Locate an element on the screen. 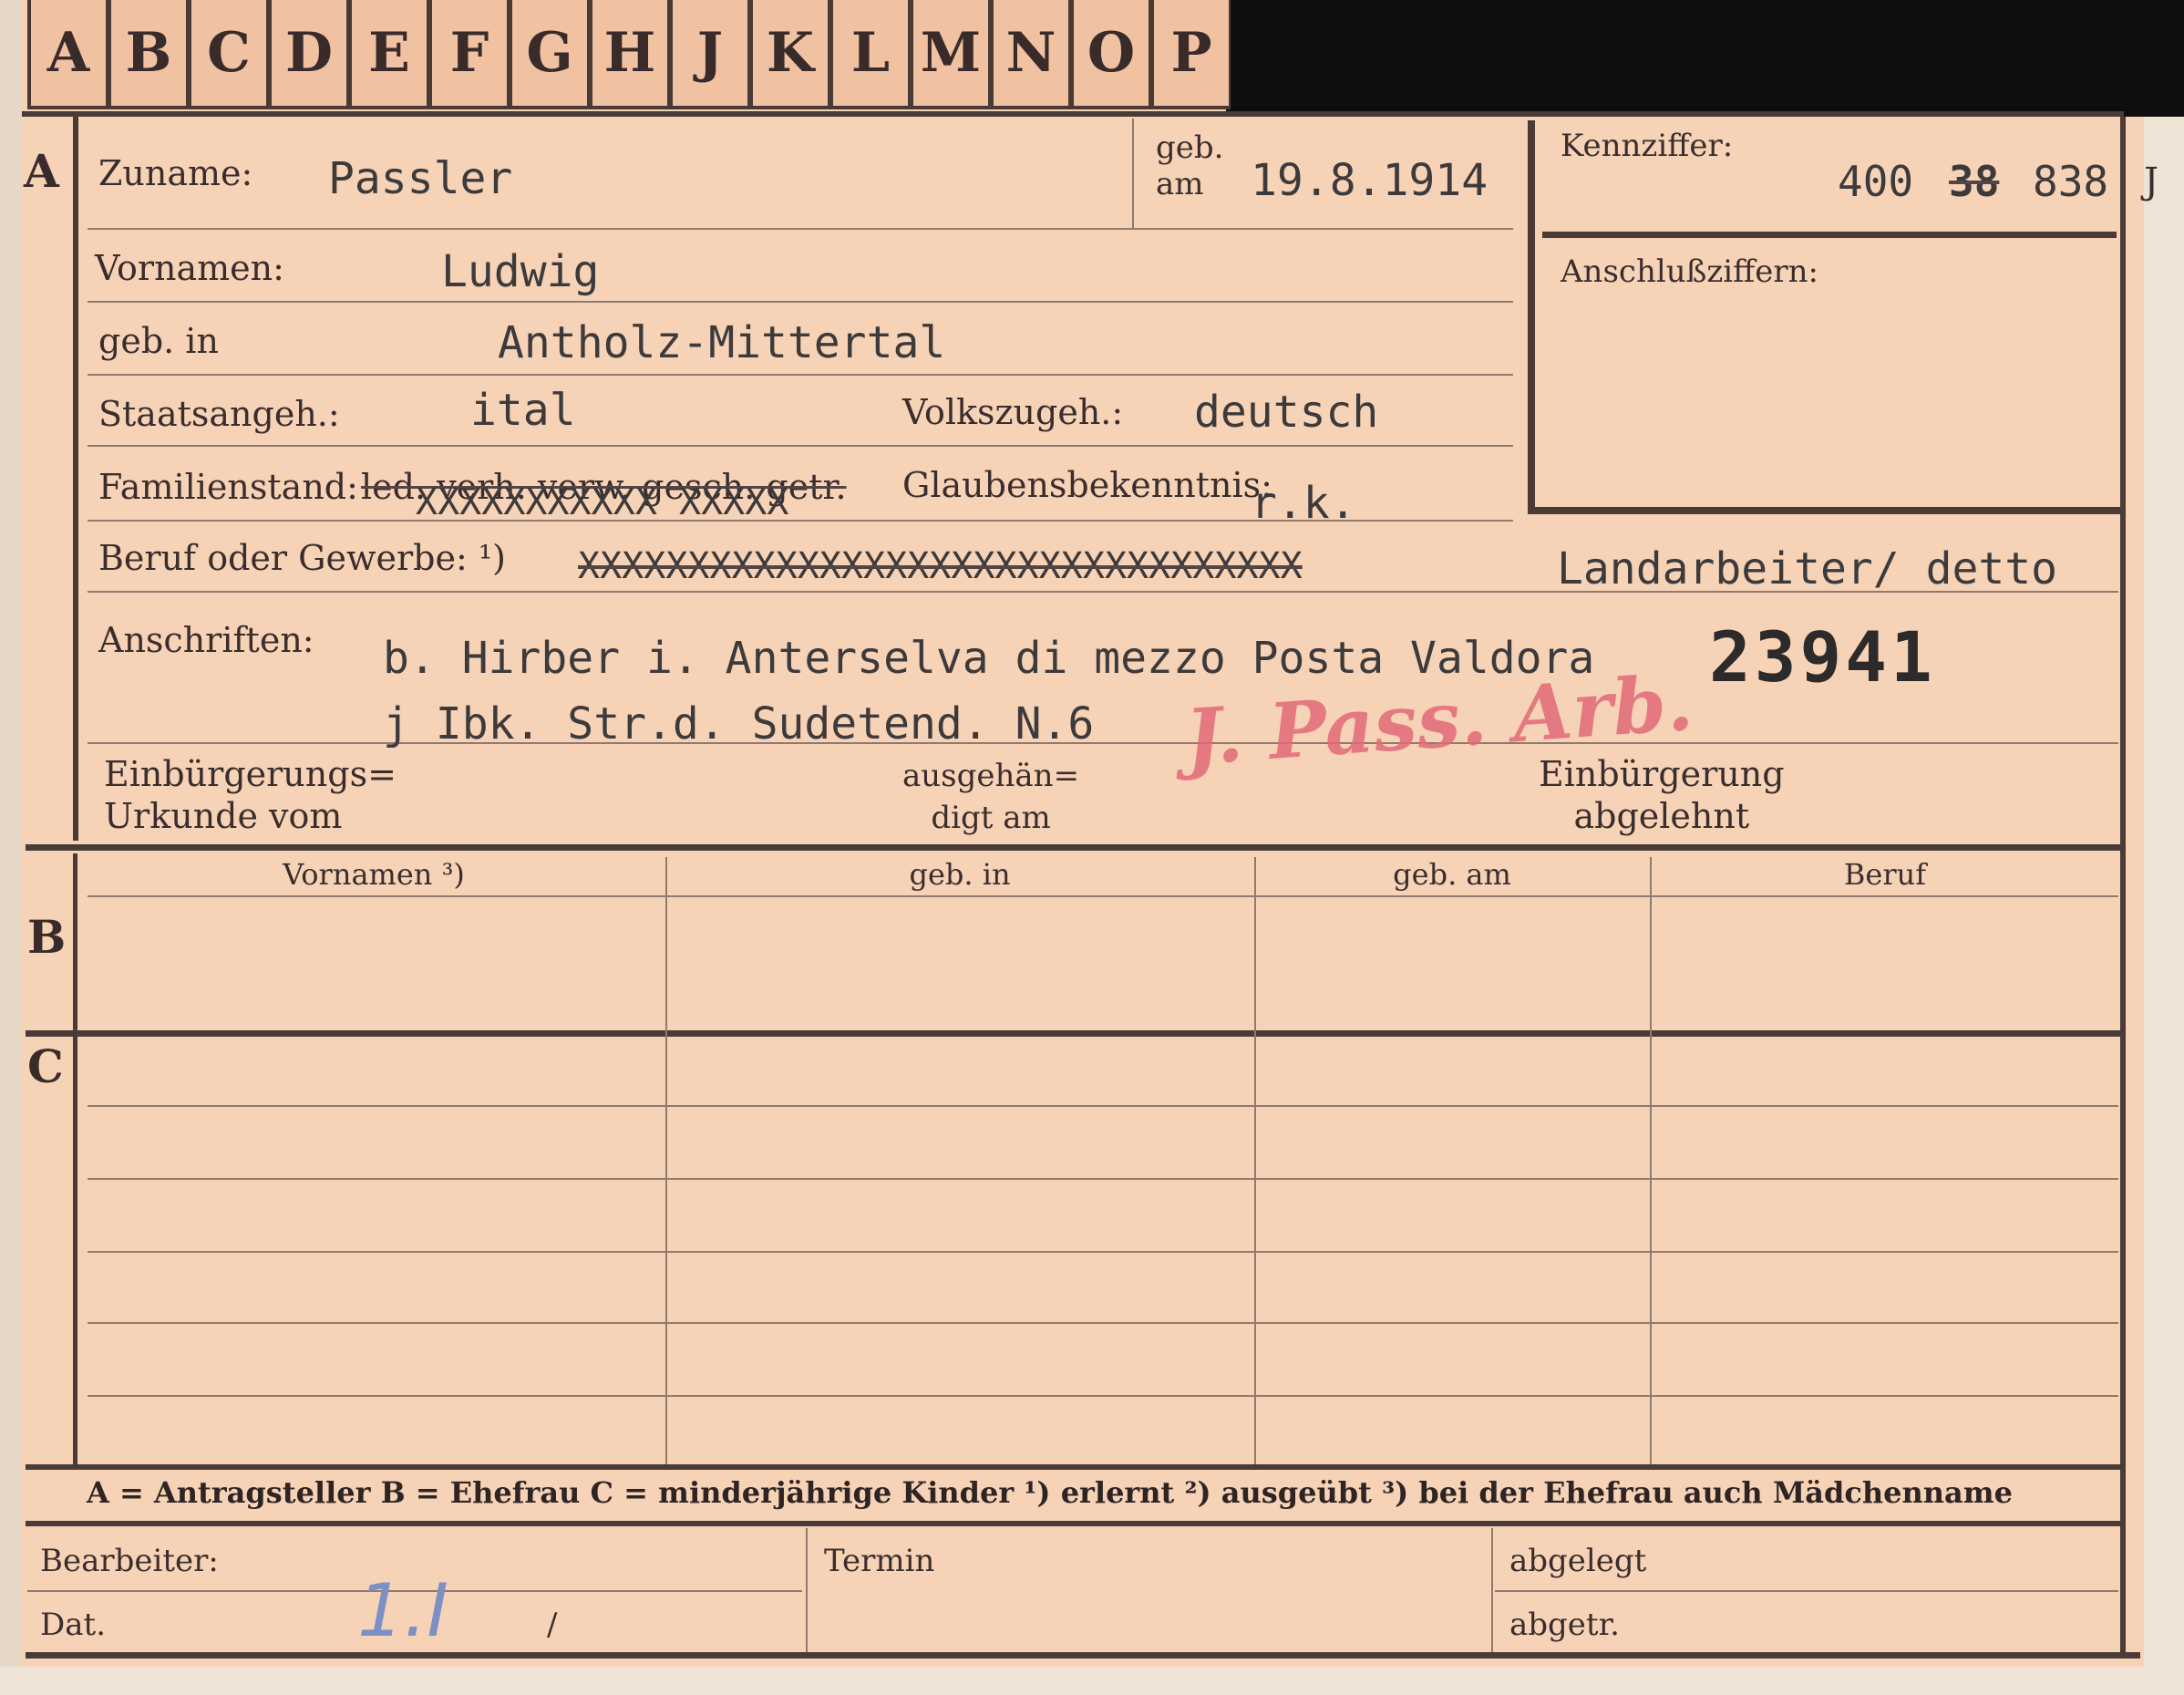 This screenshot has width=2184, height=1695. stamp-number: 23941 is located at coordinates (1823, 657).